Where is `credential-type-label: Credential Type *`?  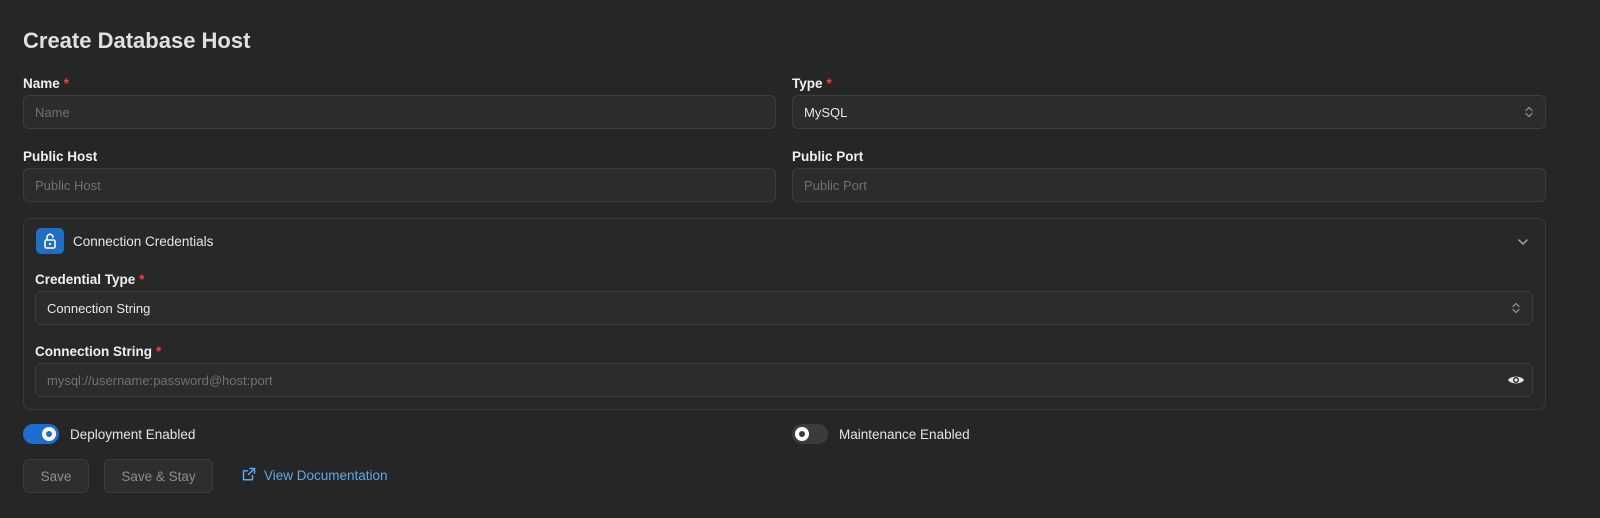 credential-type-label: Credential Type * is located at coordinates (90, 279).